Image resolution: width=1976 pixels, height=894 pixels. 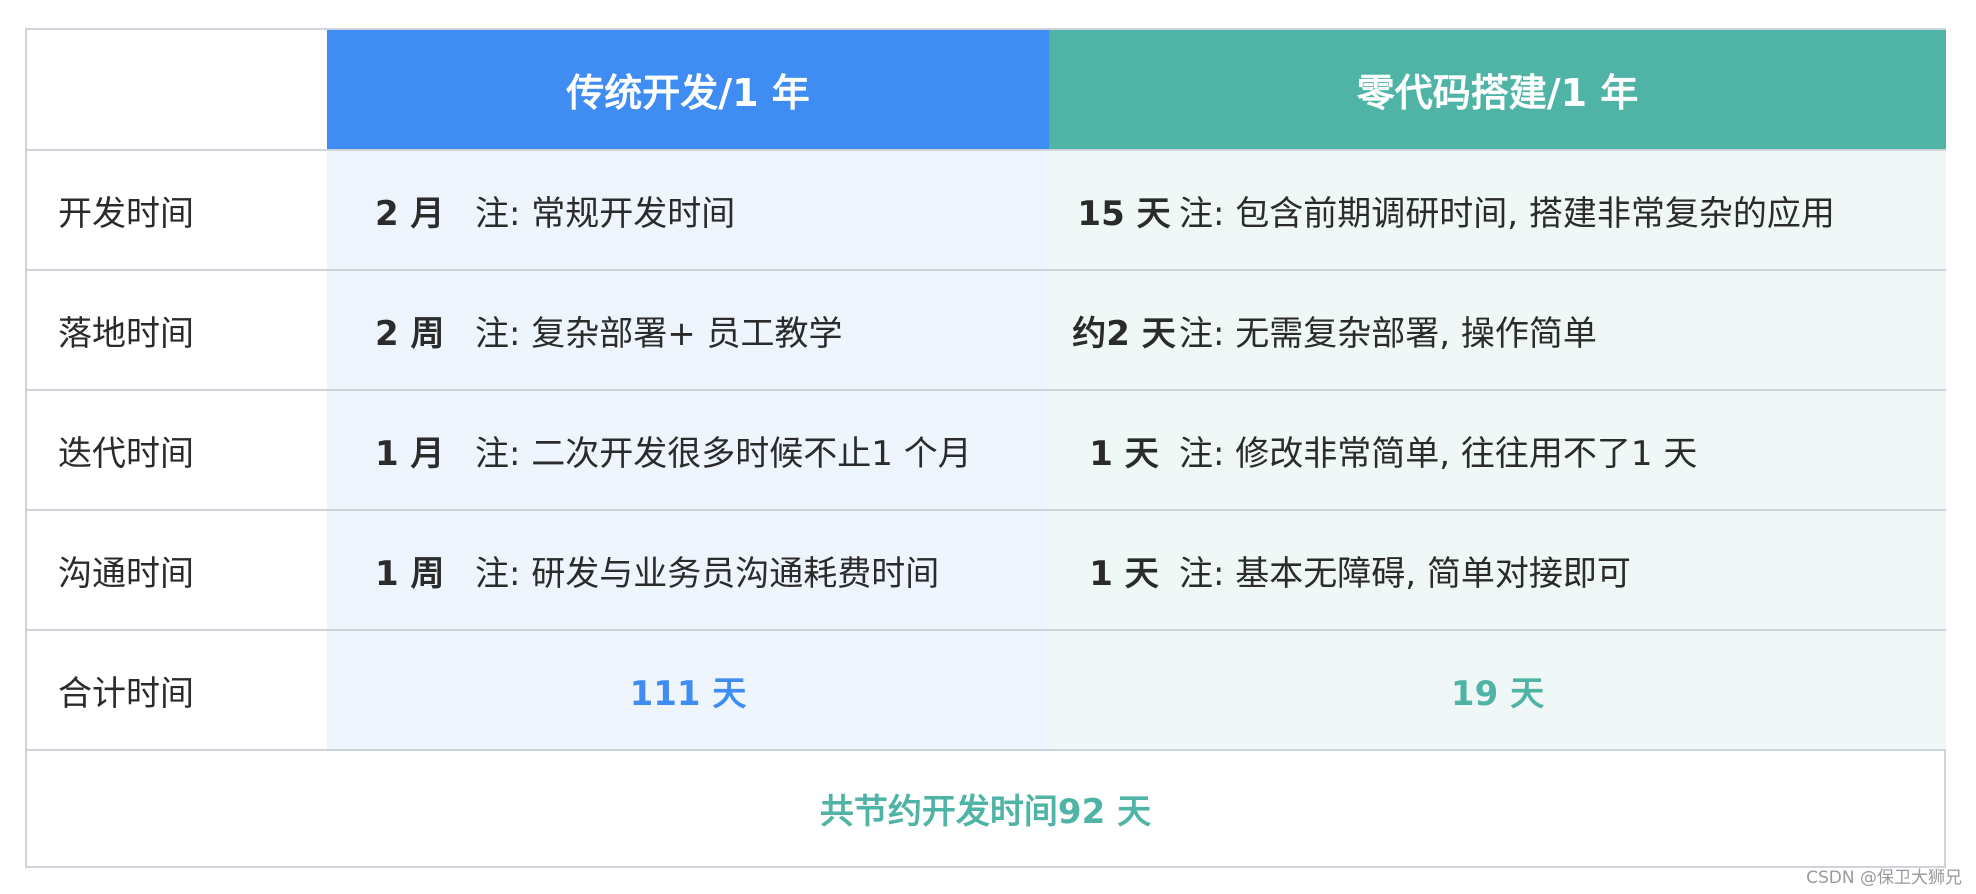 What do you see at coordinates (1884, 878) in the screenshot?
I see `watermark: CSDN @保卫大狮兄` at bounding box center [1884, 878].